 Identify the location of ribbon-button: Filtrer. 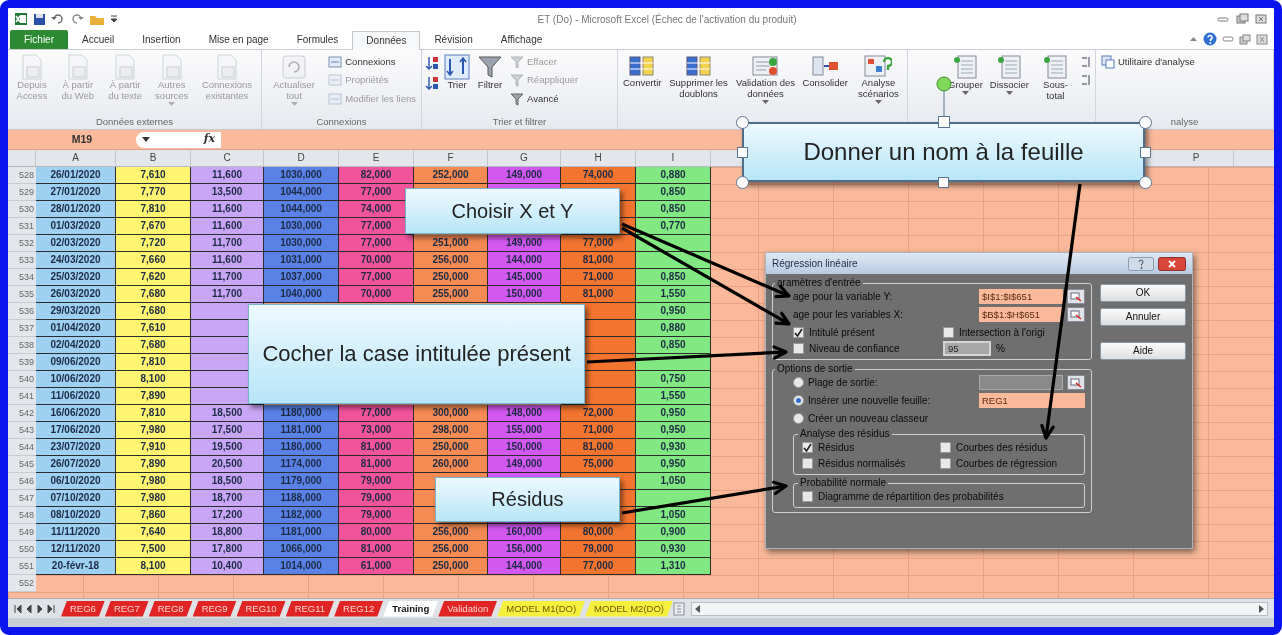
(490, 72).